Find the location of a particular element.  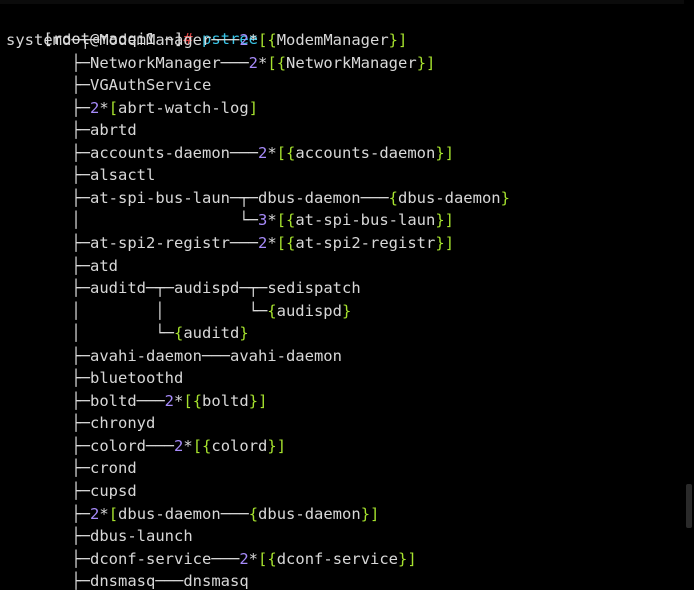

scrollbar-thumb is located at coordinates (689, 506).